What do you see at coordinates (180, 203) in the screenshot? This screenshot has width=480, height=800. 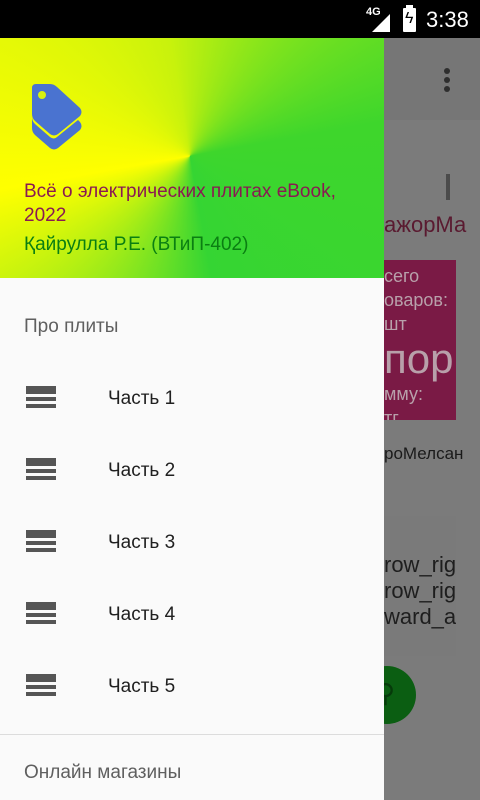 I see `book-title: Всё о электрических плитах eBook, 2022` at bounding box center [180, 203].